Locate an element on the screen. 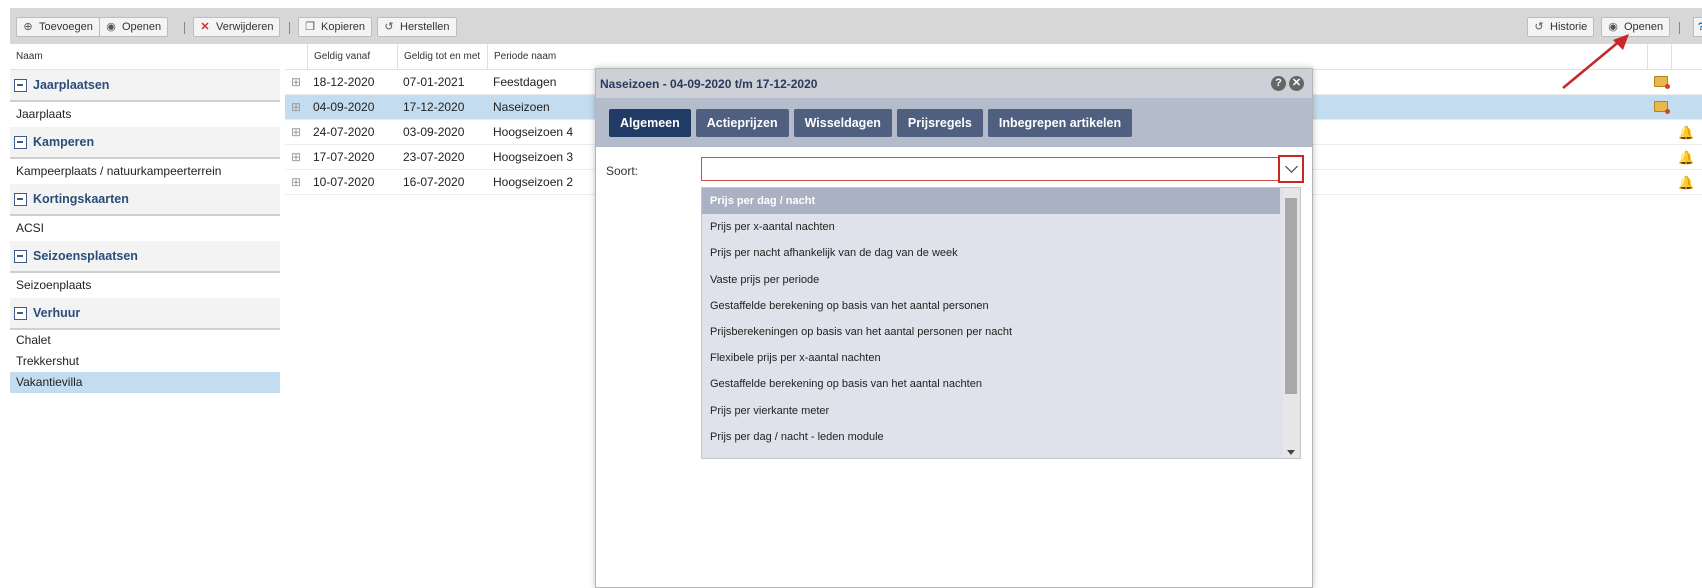 This screenshot has width=1702, height=588. tree-group-jaarplaatsen: Jaarplaatsen is located at coordinates (145, 86).